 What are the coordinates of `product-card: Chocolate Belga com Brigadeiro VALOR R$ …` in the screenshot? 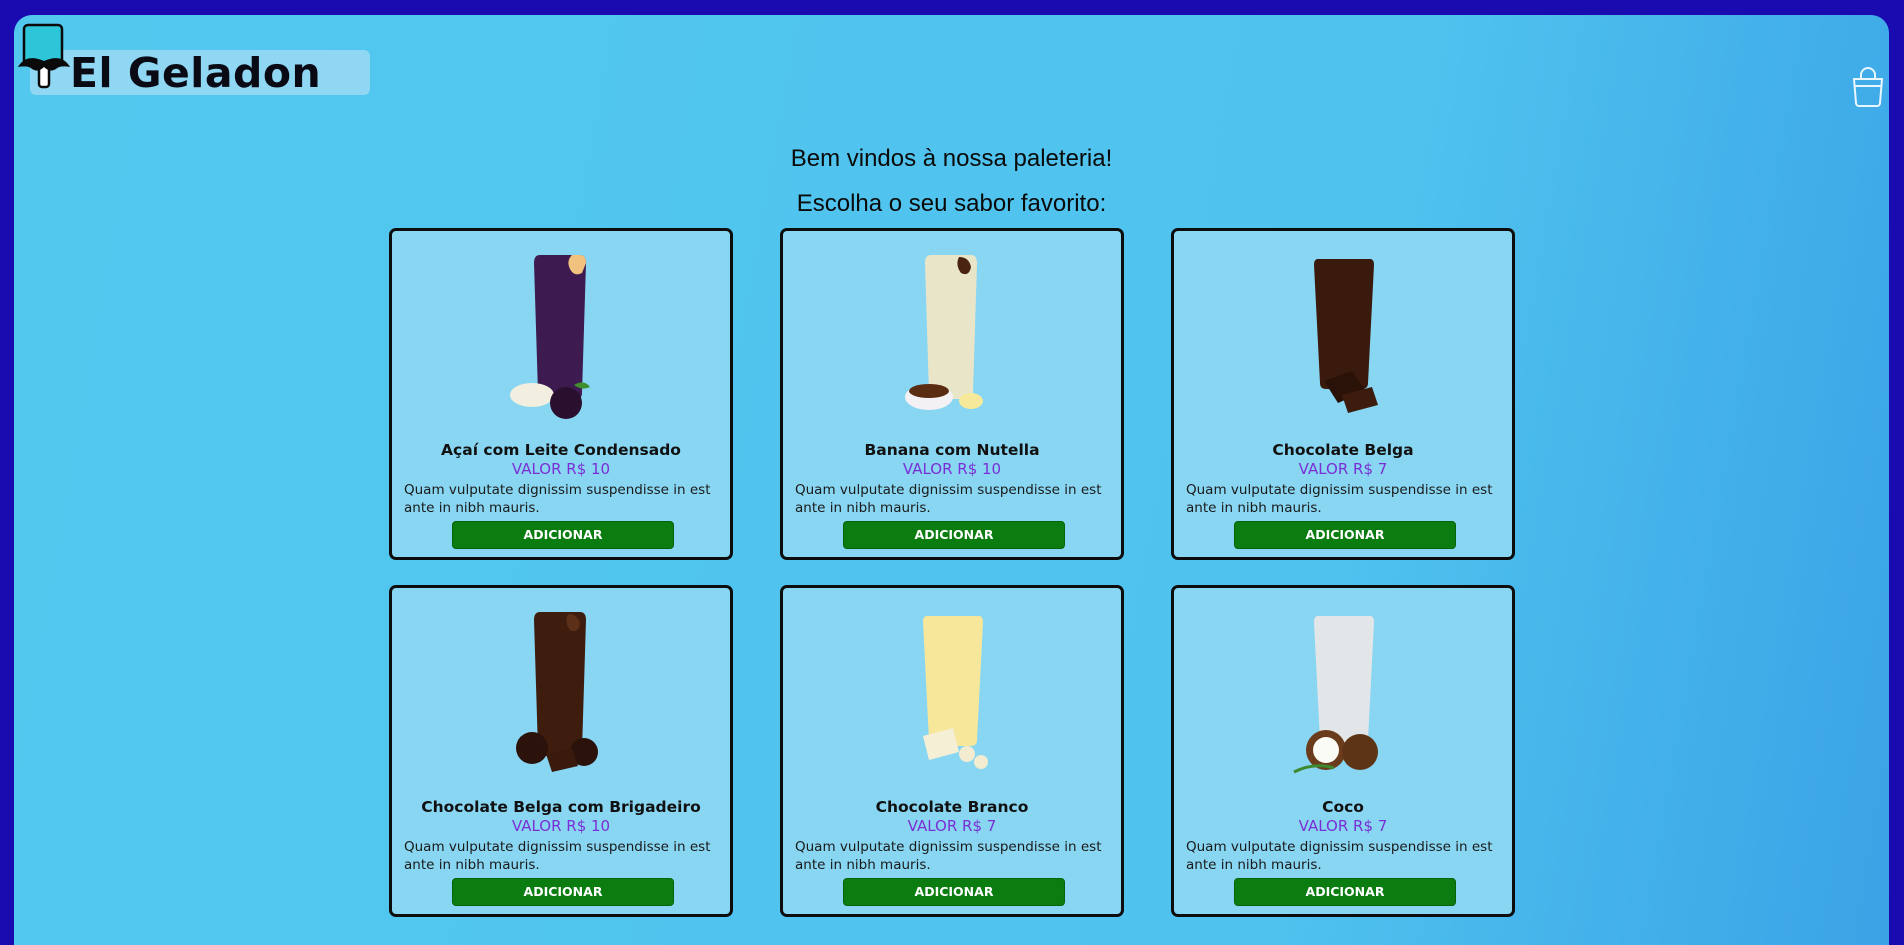 It's located at (561, 751).